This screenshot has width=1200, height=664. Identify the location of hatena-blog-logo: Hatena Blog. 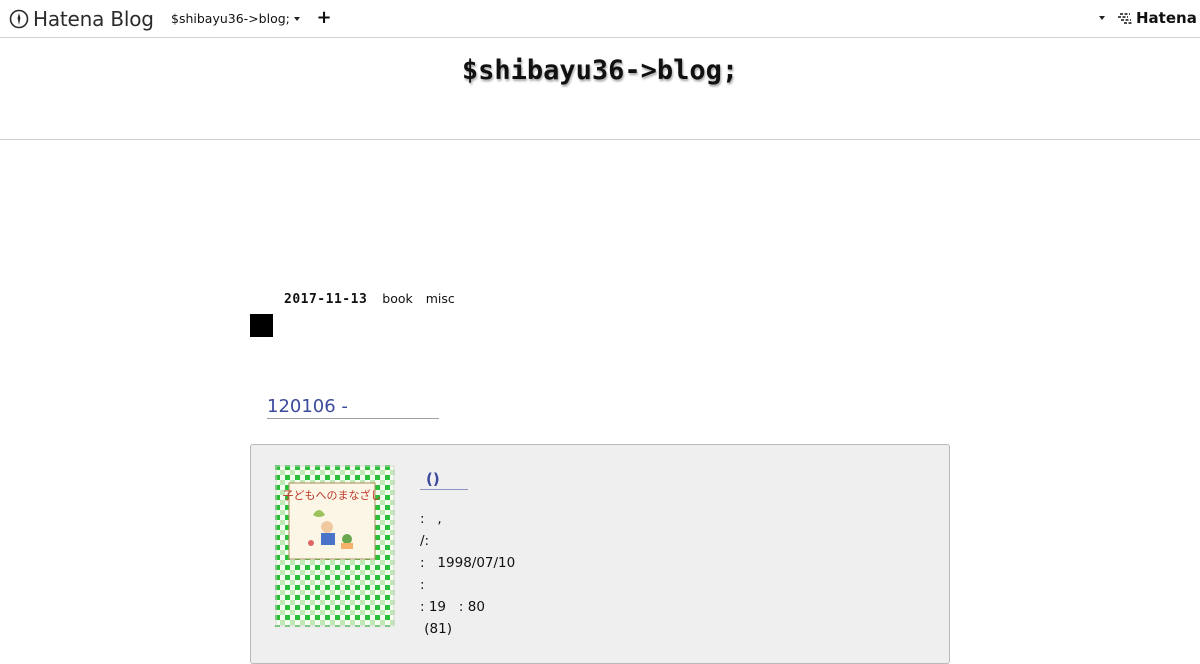
(81, 19).